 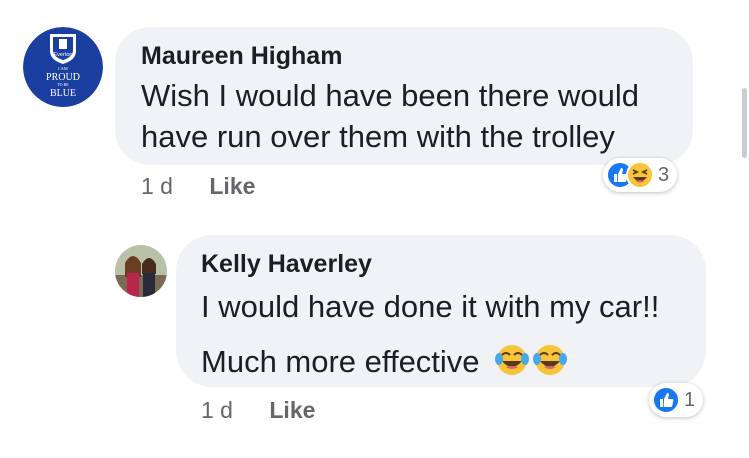 What do you see at coordinates (340, 361) in the screenshot?
I see `comment-text: Much more effective` at bounding box center [340, 361].